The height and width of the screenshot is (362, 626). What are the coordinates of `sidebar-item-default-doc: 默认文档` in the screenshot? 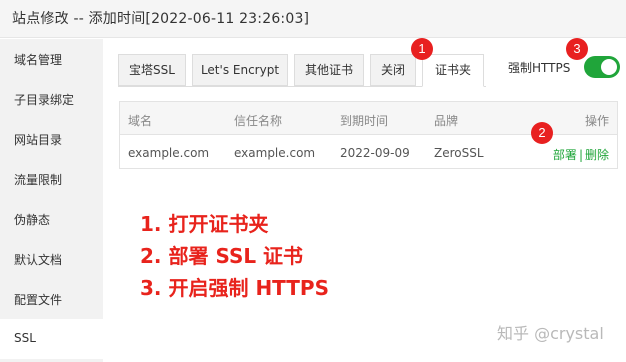 It's located at (51, 259).